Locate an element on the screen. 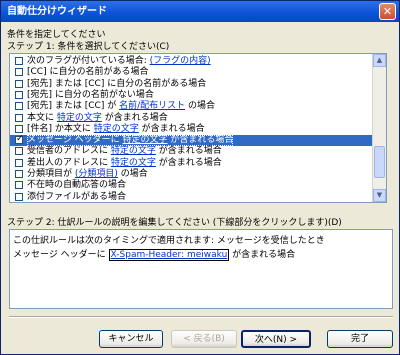 The image size is (400, 355). condition-label: 受信者のアドレスに 特定の文字 が含まれる場合 is located at coordinates (124, 151).